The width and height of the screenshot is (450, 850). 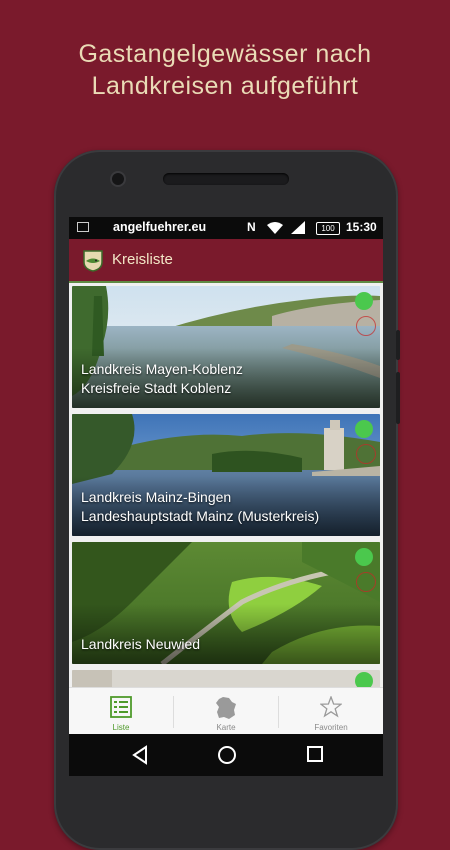 What do you see at coordinates (121, 707) in the screenshot?
I see `list-icon` at bounding box center [121, 707].